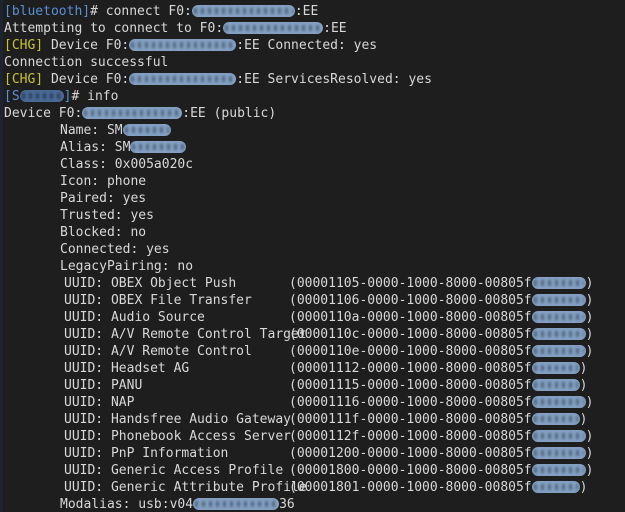 The image size is (625, 512). I want to click on uuid-hex-prefix: (00001801-0000-1000-8000-00805f, so click(410, 487).